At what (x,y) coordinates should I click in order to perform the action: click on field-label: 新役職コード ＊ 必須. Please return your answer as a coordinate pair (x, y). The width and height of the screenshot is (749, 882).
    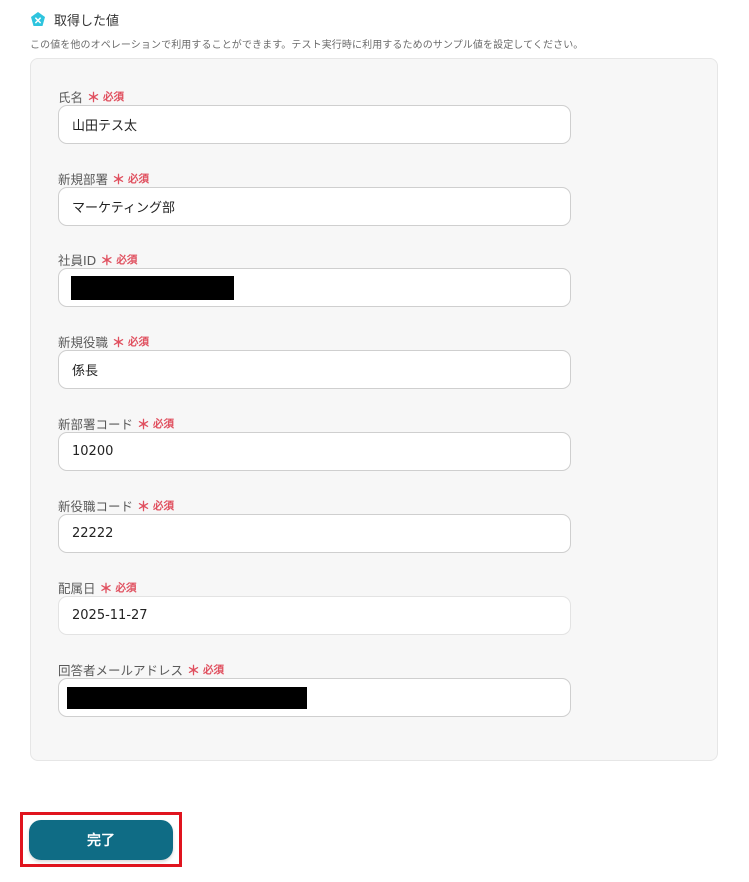
    Looking at the image, I should click on (314, 505).